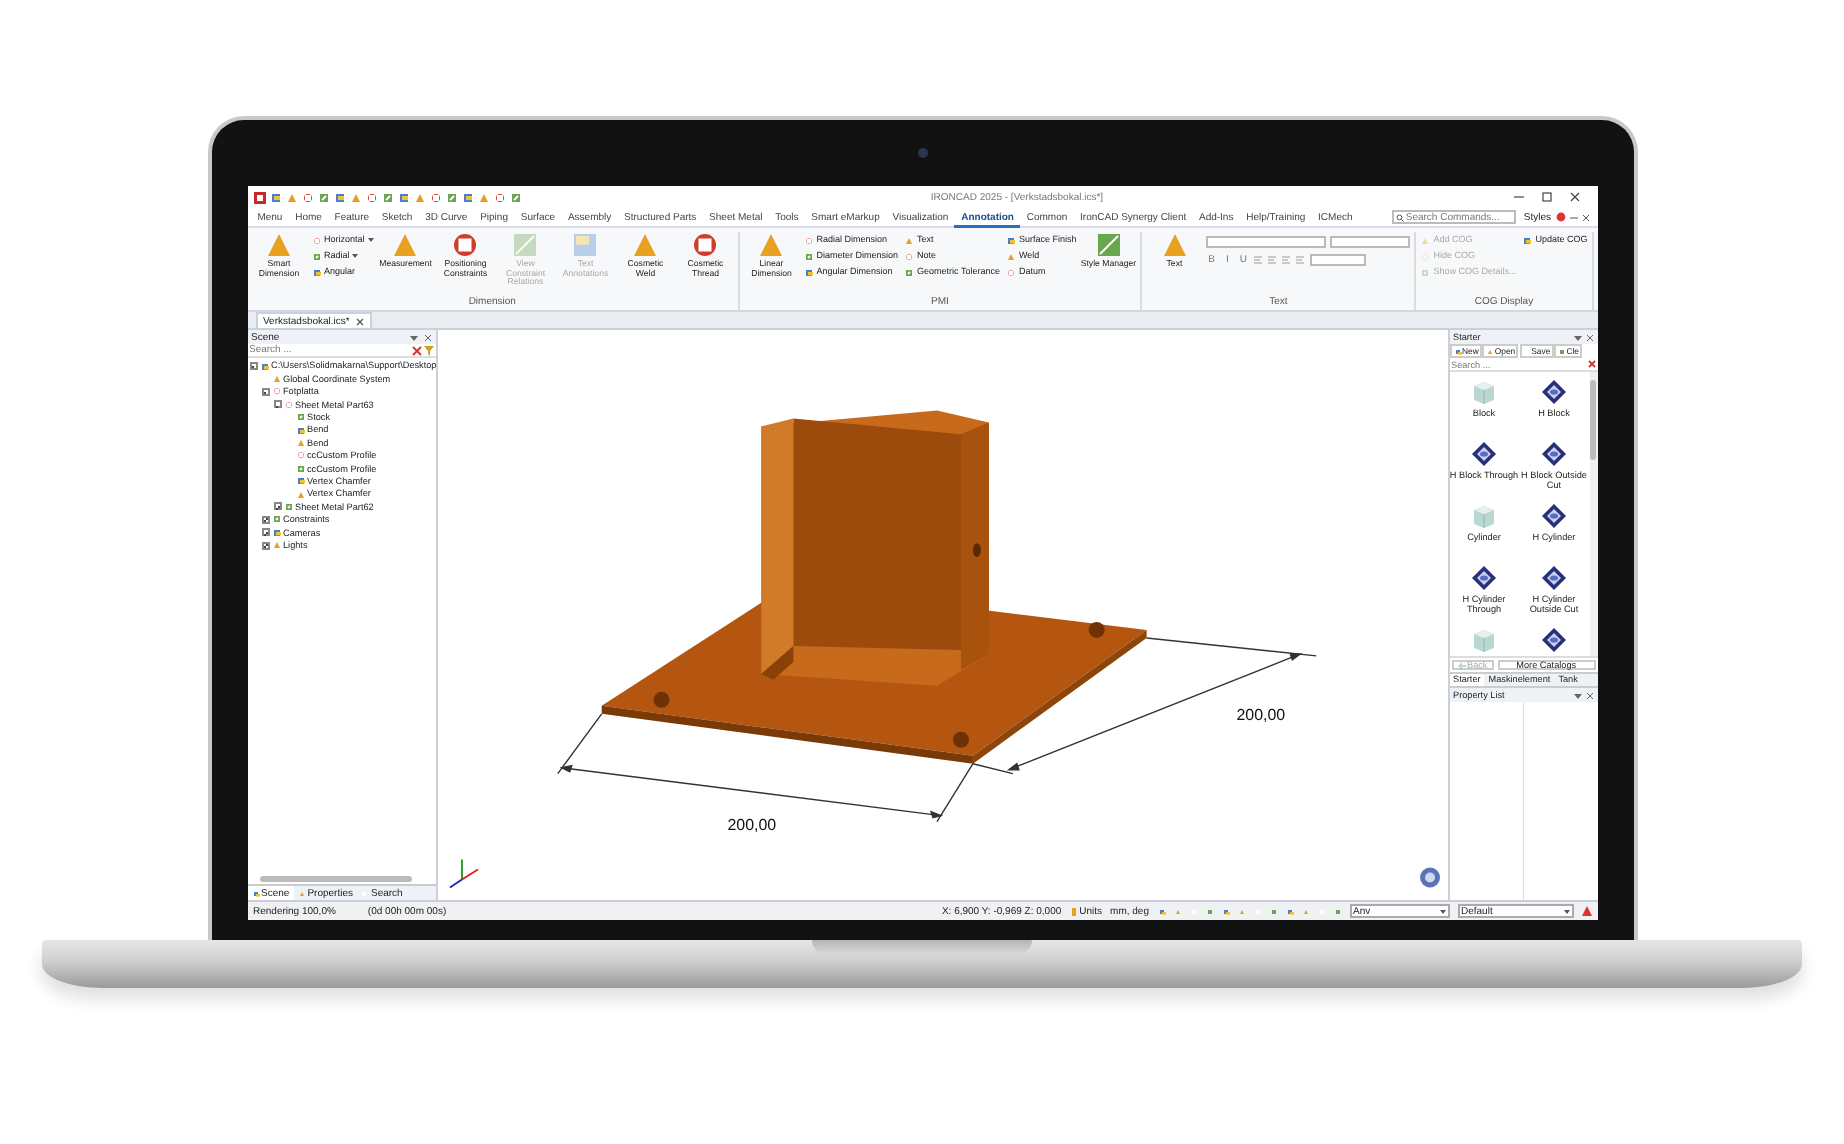 The width and height of the screenshot is (1844, 1144). I want to click on navigation-cube-icon, so click(1429, 877).